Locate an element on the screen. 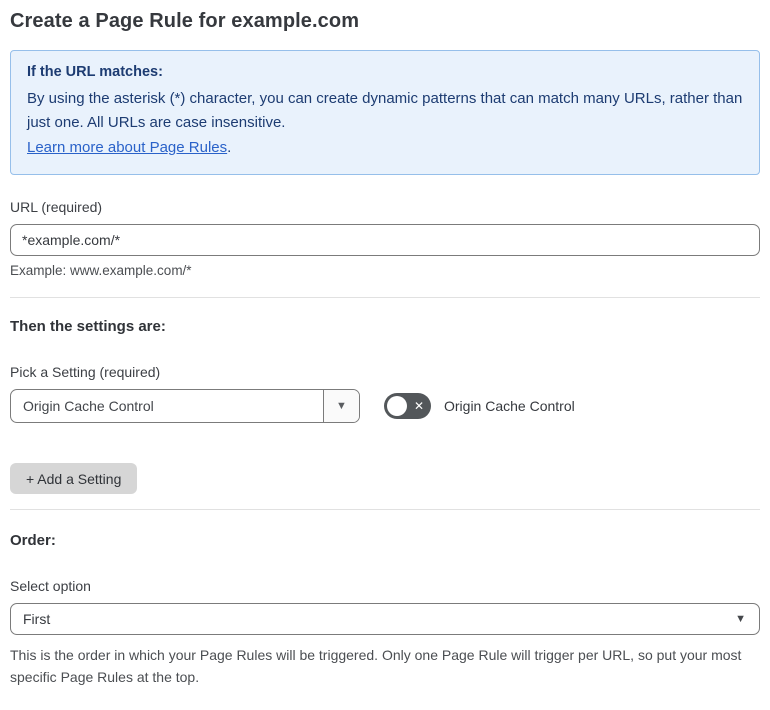 The width and height of the screenshot is (770, 710). origin-cache-control-toggle: ✕ is located at coordinates (407, 406).